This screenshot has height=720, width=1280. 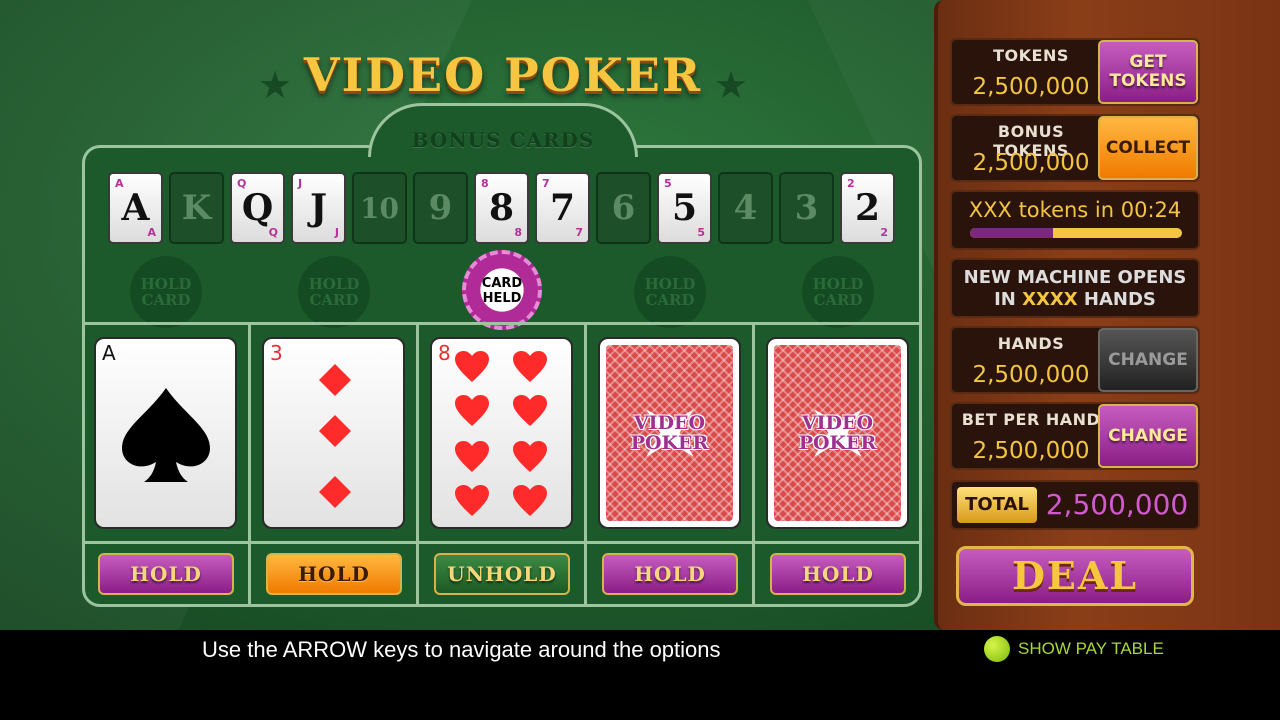 I want to click on bonus-tokens-value: 2,500,000, so click(x=1031, y=163).